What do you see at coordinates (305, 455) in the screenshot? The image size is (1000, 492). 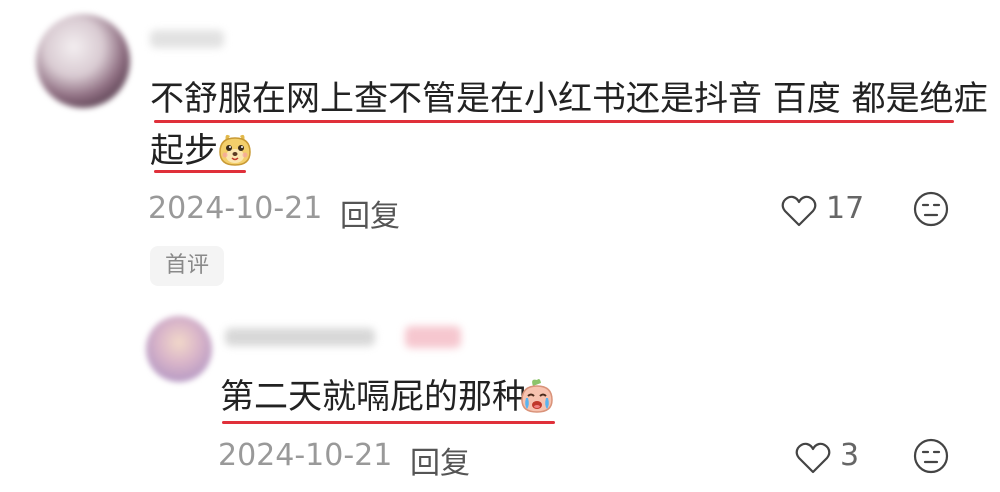 I see `reply-date: 2024-10-21` at bounding box center [305, 455].